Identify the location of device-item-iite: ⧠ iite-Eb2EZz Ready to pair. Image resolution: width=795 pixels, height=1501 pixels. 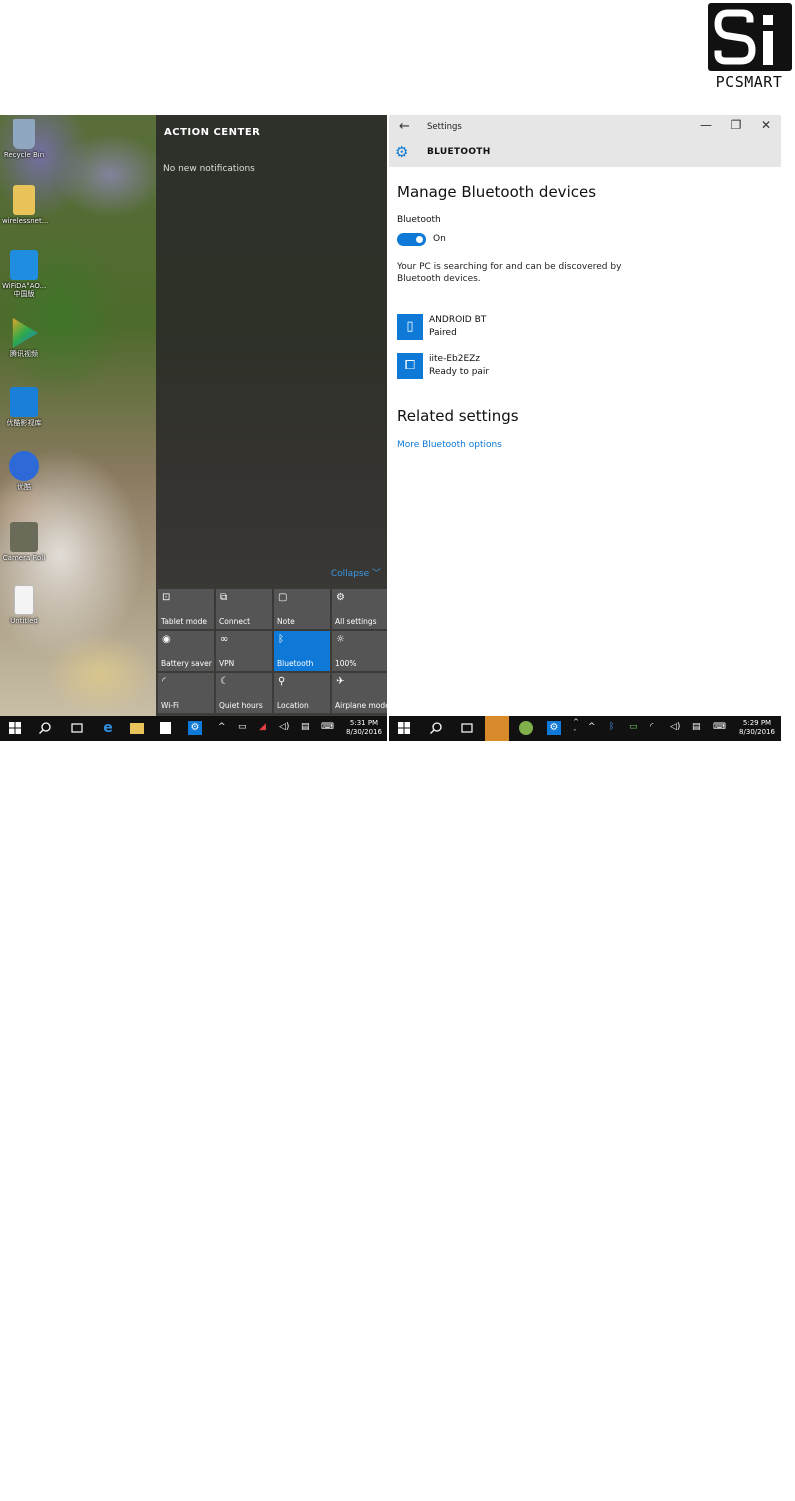
(527, 367).